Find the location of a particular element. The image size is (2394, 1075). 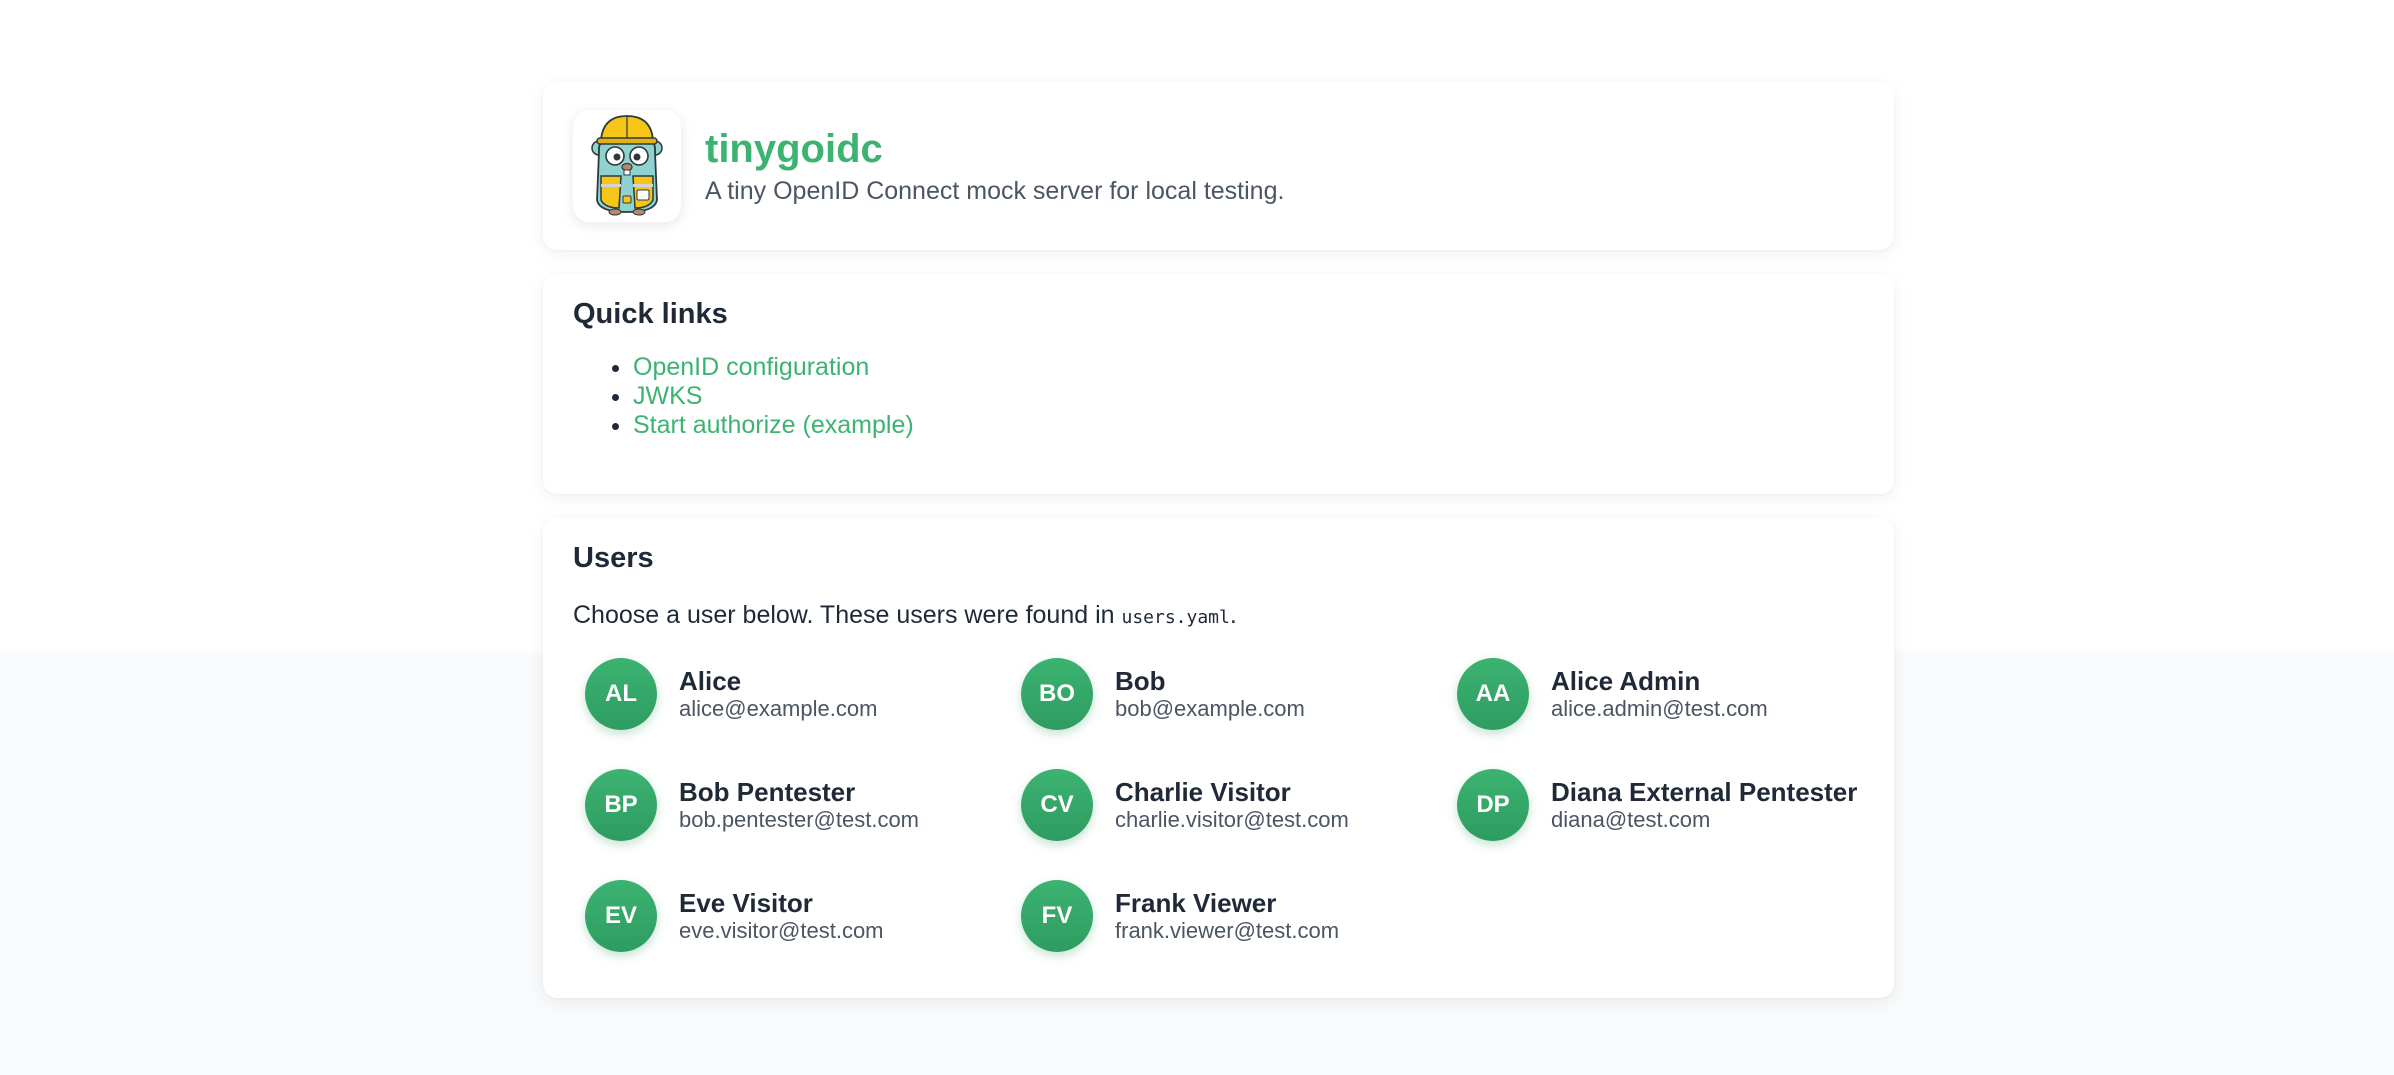

users-description-end: . is located at coordinates (1233, 615).